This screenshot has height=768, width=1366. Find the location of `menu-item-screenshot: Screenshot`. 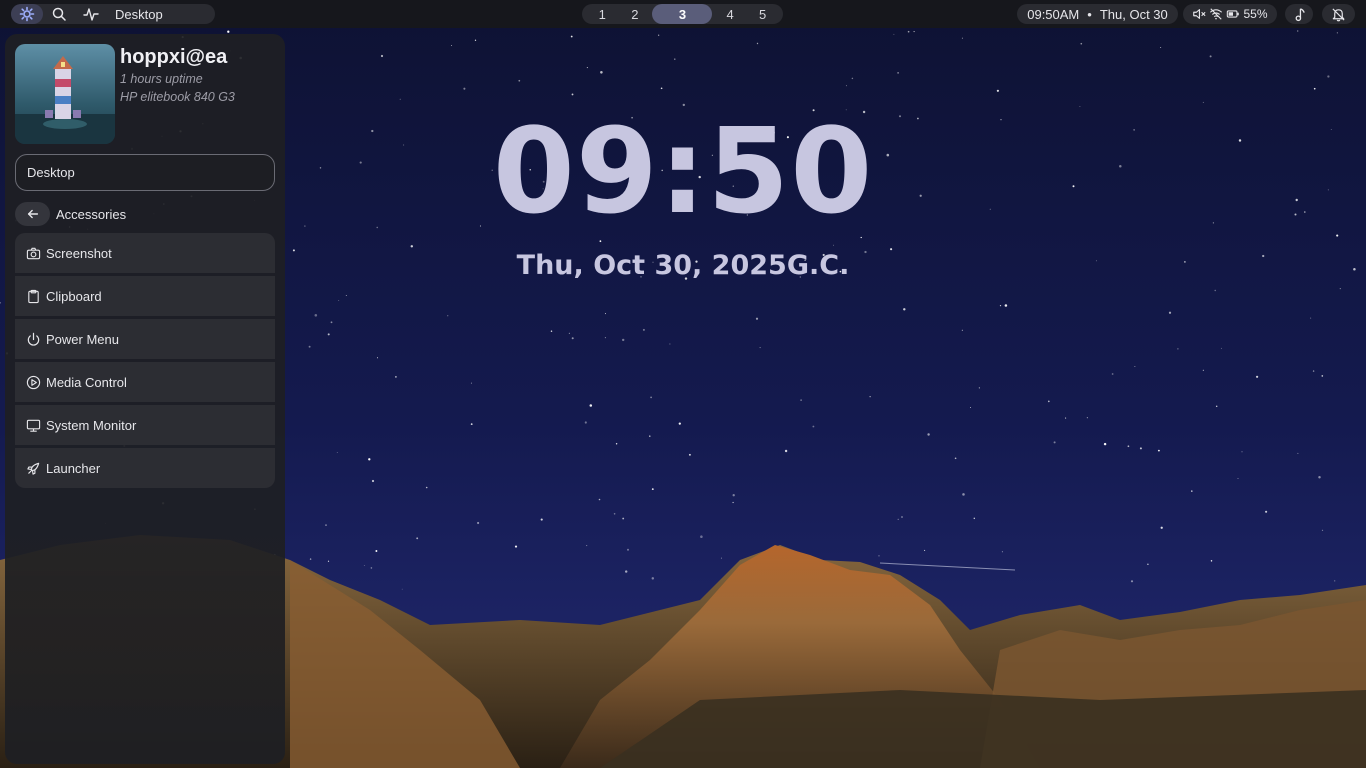

menu-item-screenshot: Screenshot is located at coordinates (145, 253).